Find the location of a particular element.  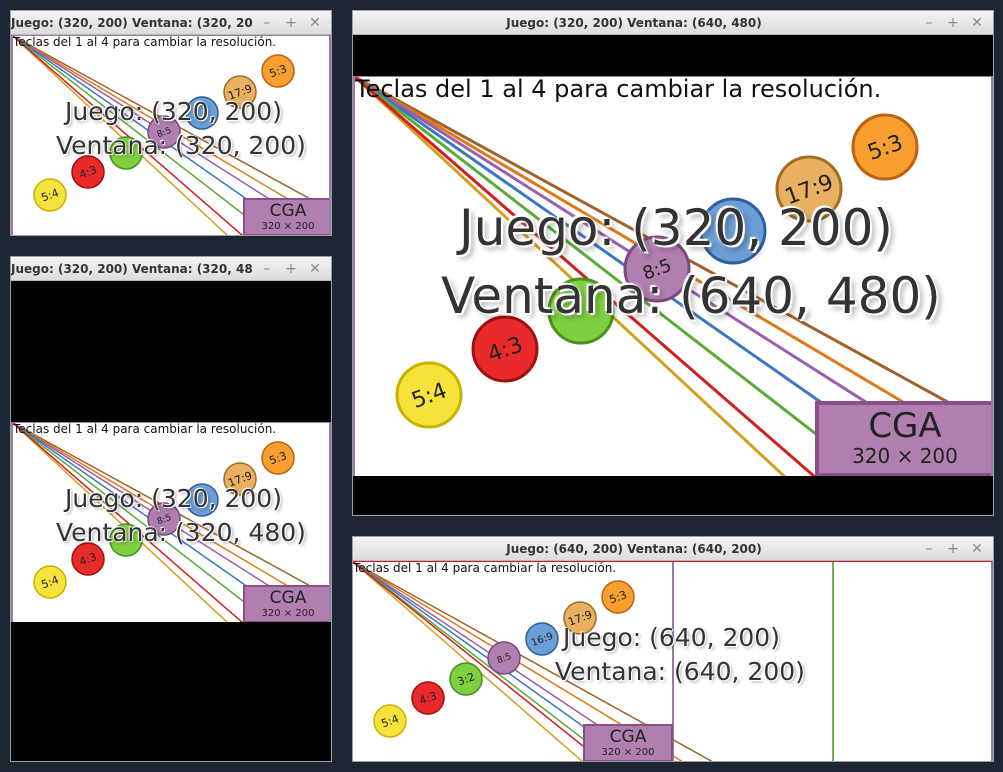

window-title: Juego: (320, 200) Ventana: (320, 480) is located at coordinates (132, 269).